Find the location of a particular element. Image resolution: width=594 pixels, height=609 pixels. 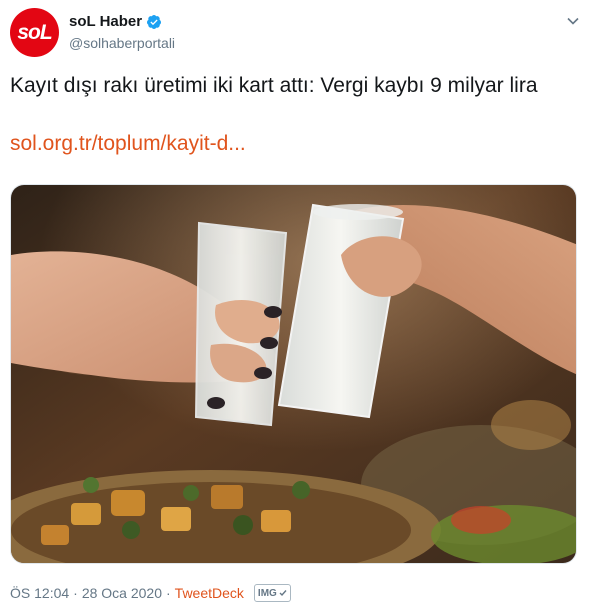

avatar-logo-text: soL is located at coordinates (34, 32).